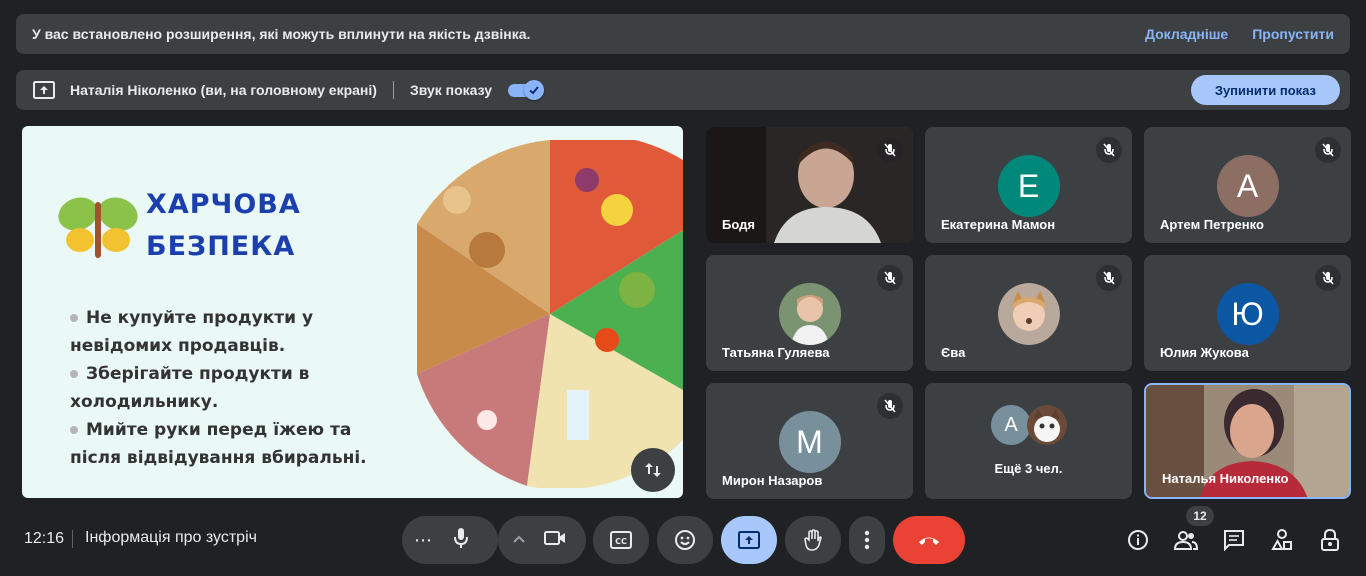 Image resolution: width=1366 pixels, height=576 pixels. What do you see at coordinates (223, 204) in the screenshot?
I see `slide-title-line-1: ХАРЧОВА` at bounding box center [223, 204].